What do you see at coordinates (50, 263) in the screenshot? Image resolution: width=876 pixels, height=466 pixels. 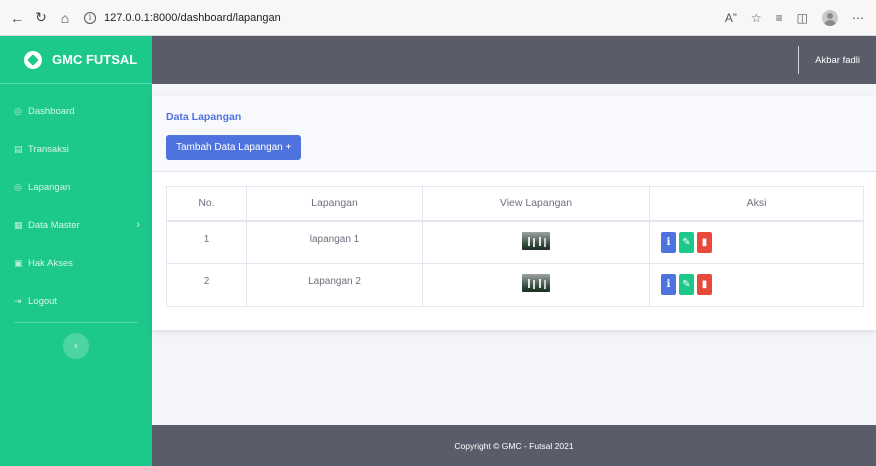 I see `sidebar-item-label: Hak Akses` at bounding box center [50, 263].